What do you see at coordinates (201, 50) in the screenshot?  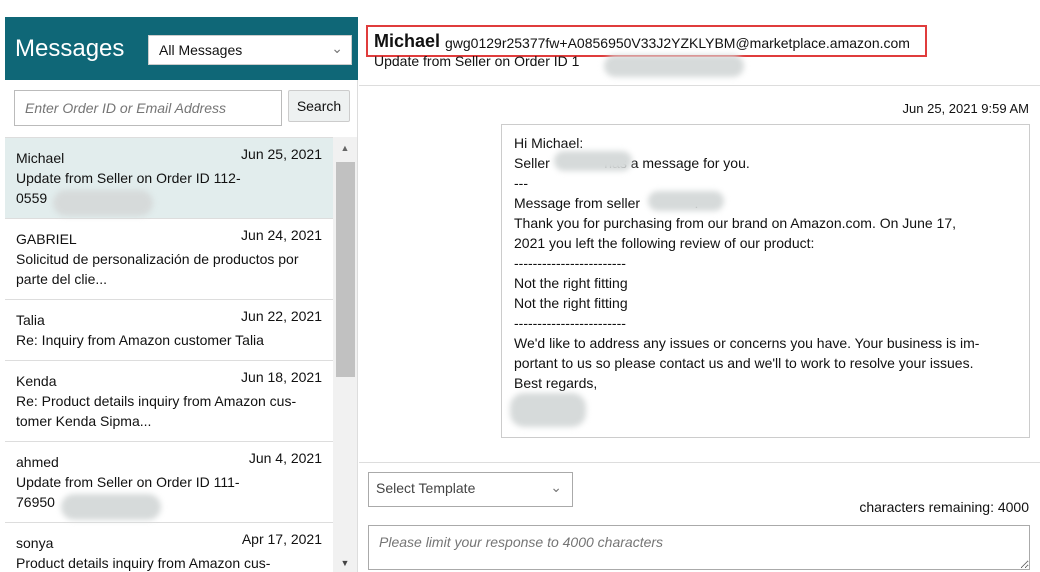 I see `filter-value: All Messages` at bounding box center [201, 50].